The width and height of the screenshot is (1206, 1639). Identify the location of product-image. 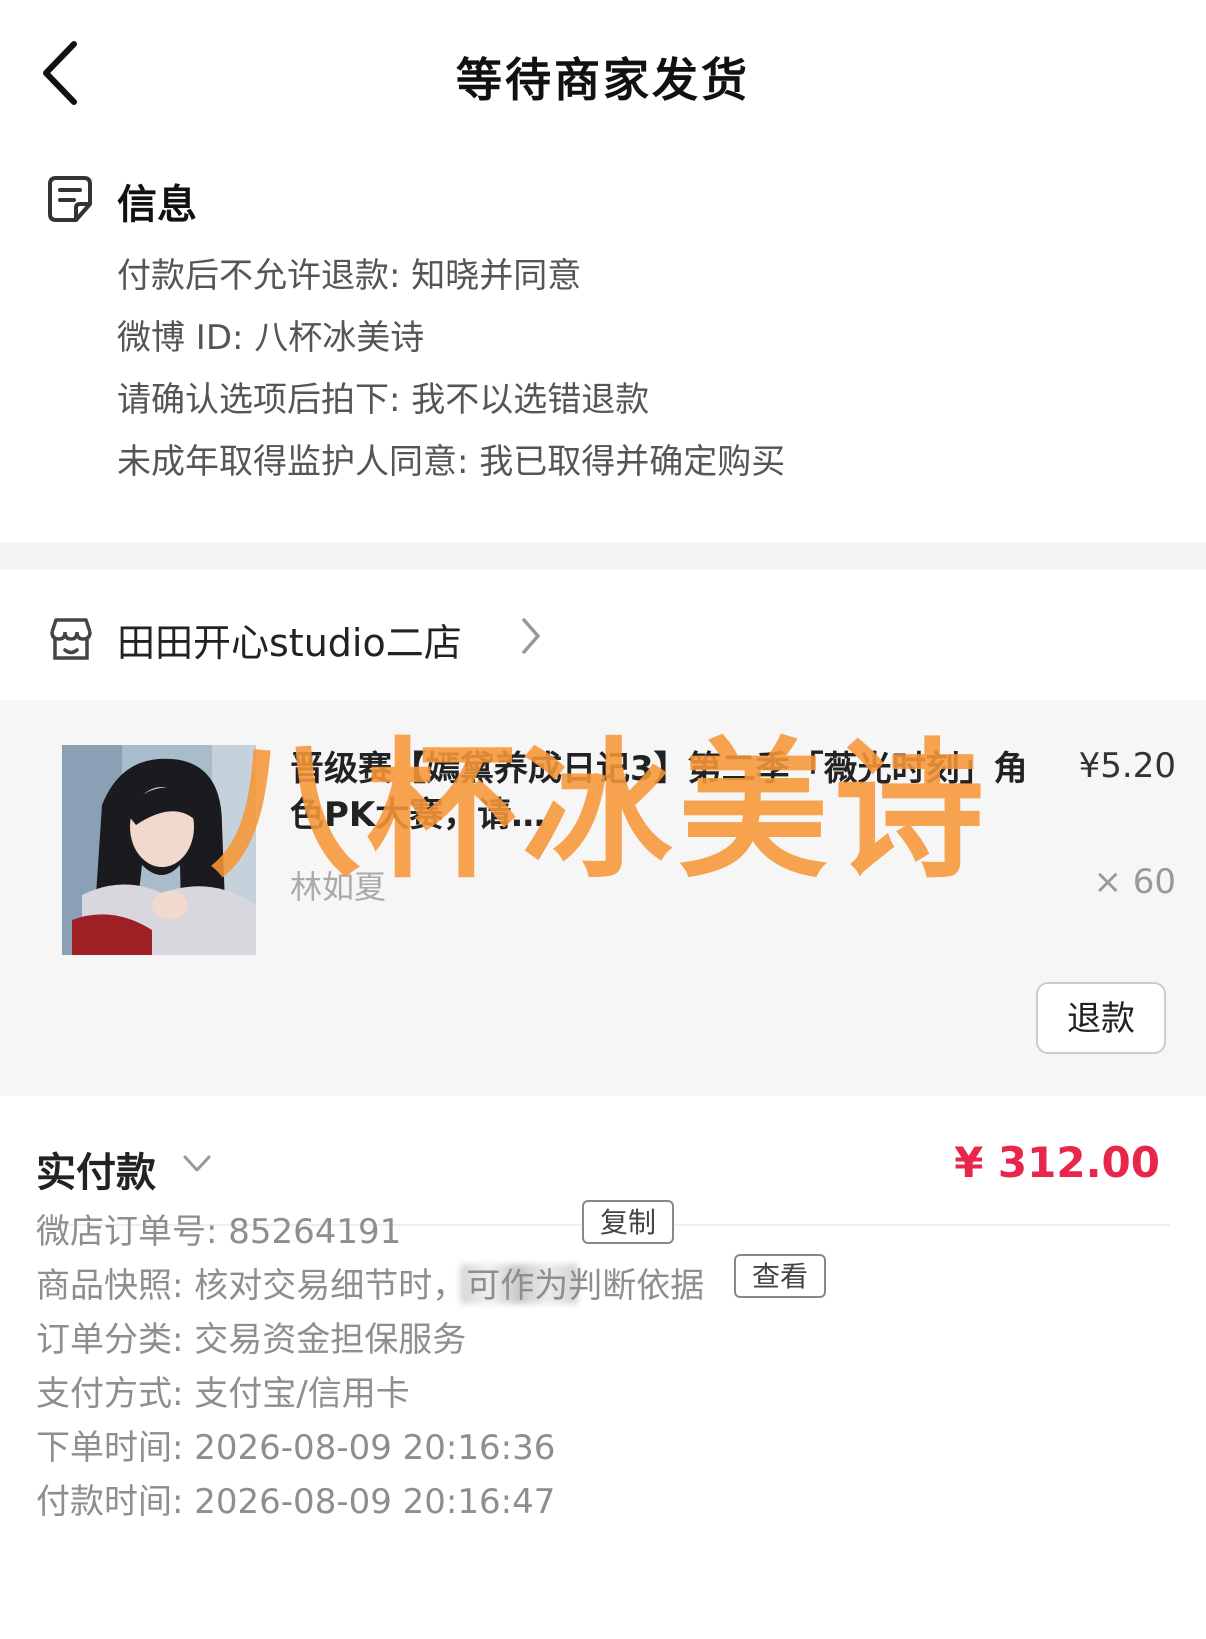
(159, 850).